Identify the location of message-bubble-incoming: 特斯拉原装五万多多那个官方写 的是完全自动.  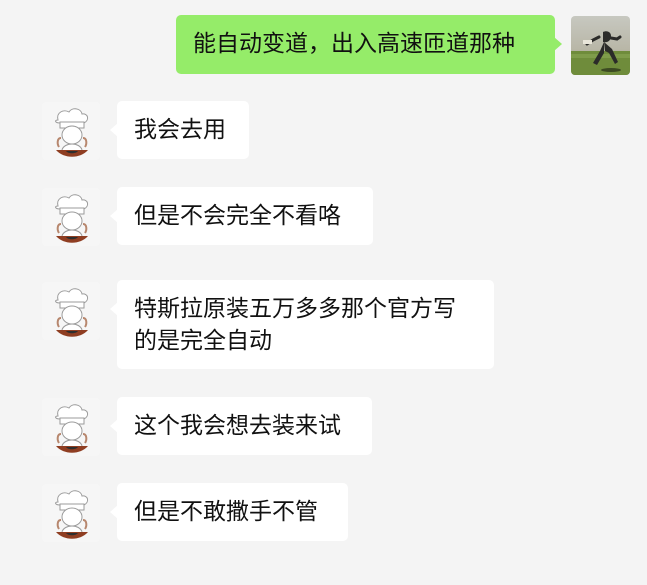
(302, 324).